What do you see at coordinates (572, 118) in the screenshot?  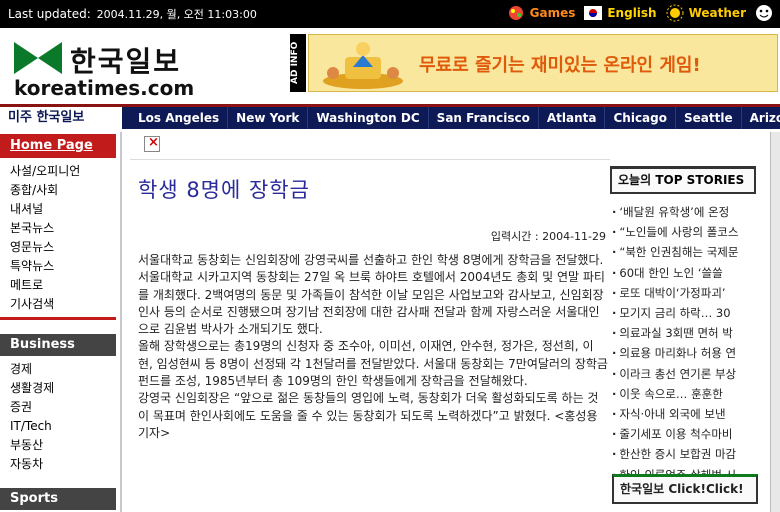 I see `city-link: Atlanta` at bounding box center [572, 118].